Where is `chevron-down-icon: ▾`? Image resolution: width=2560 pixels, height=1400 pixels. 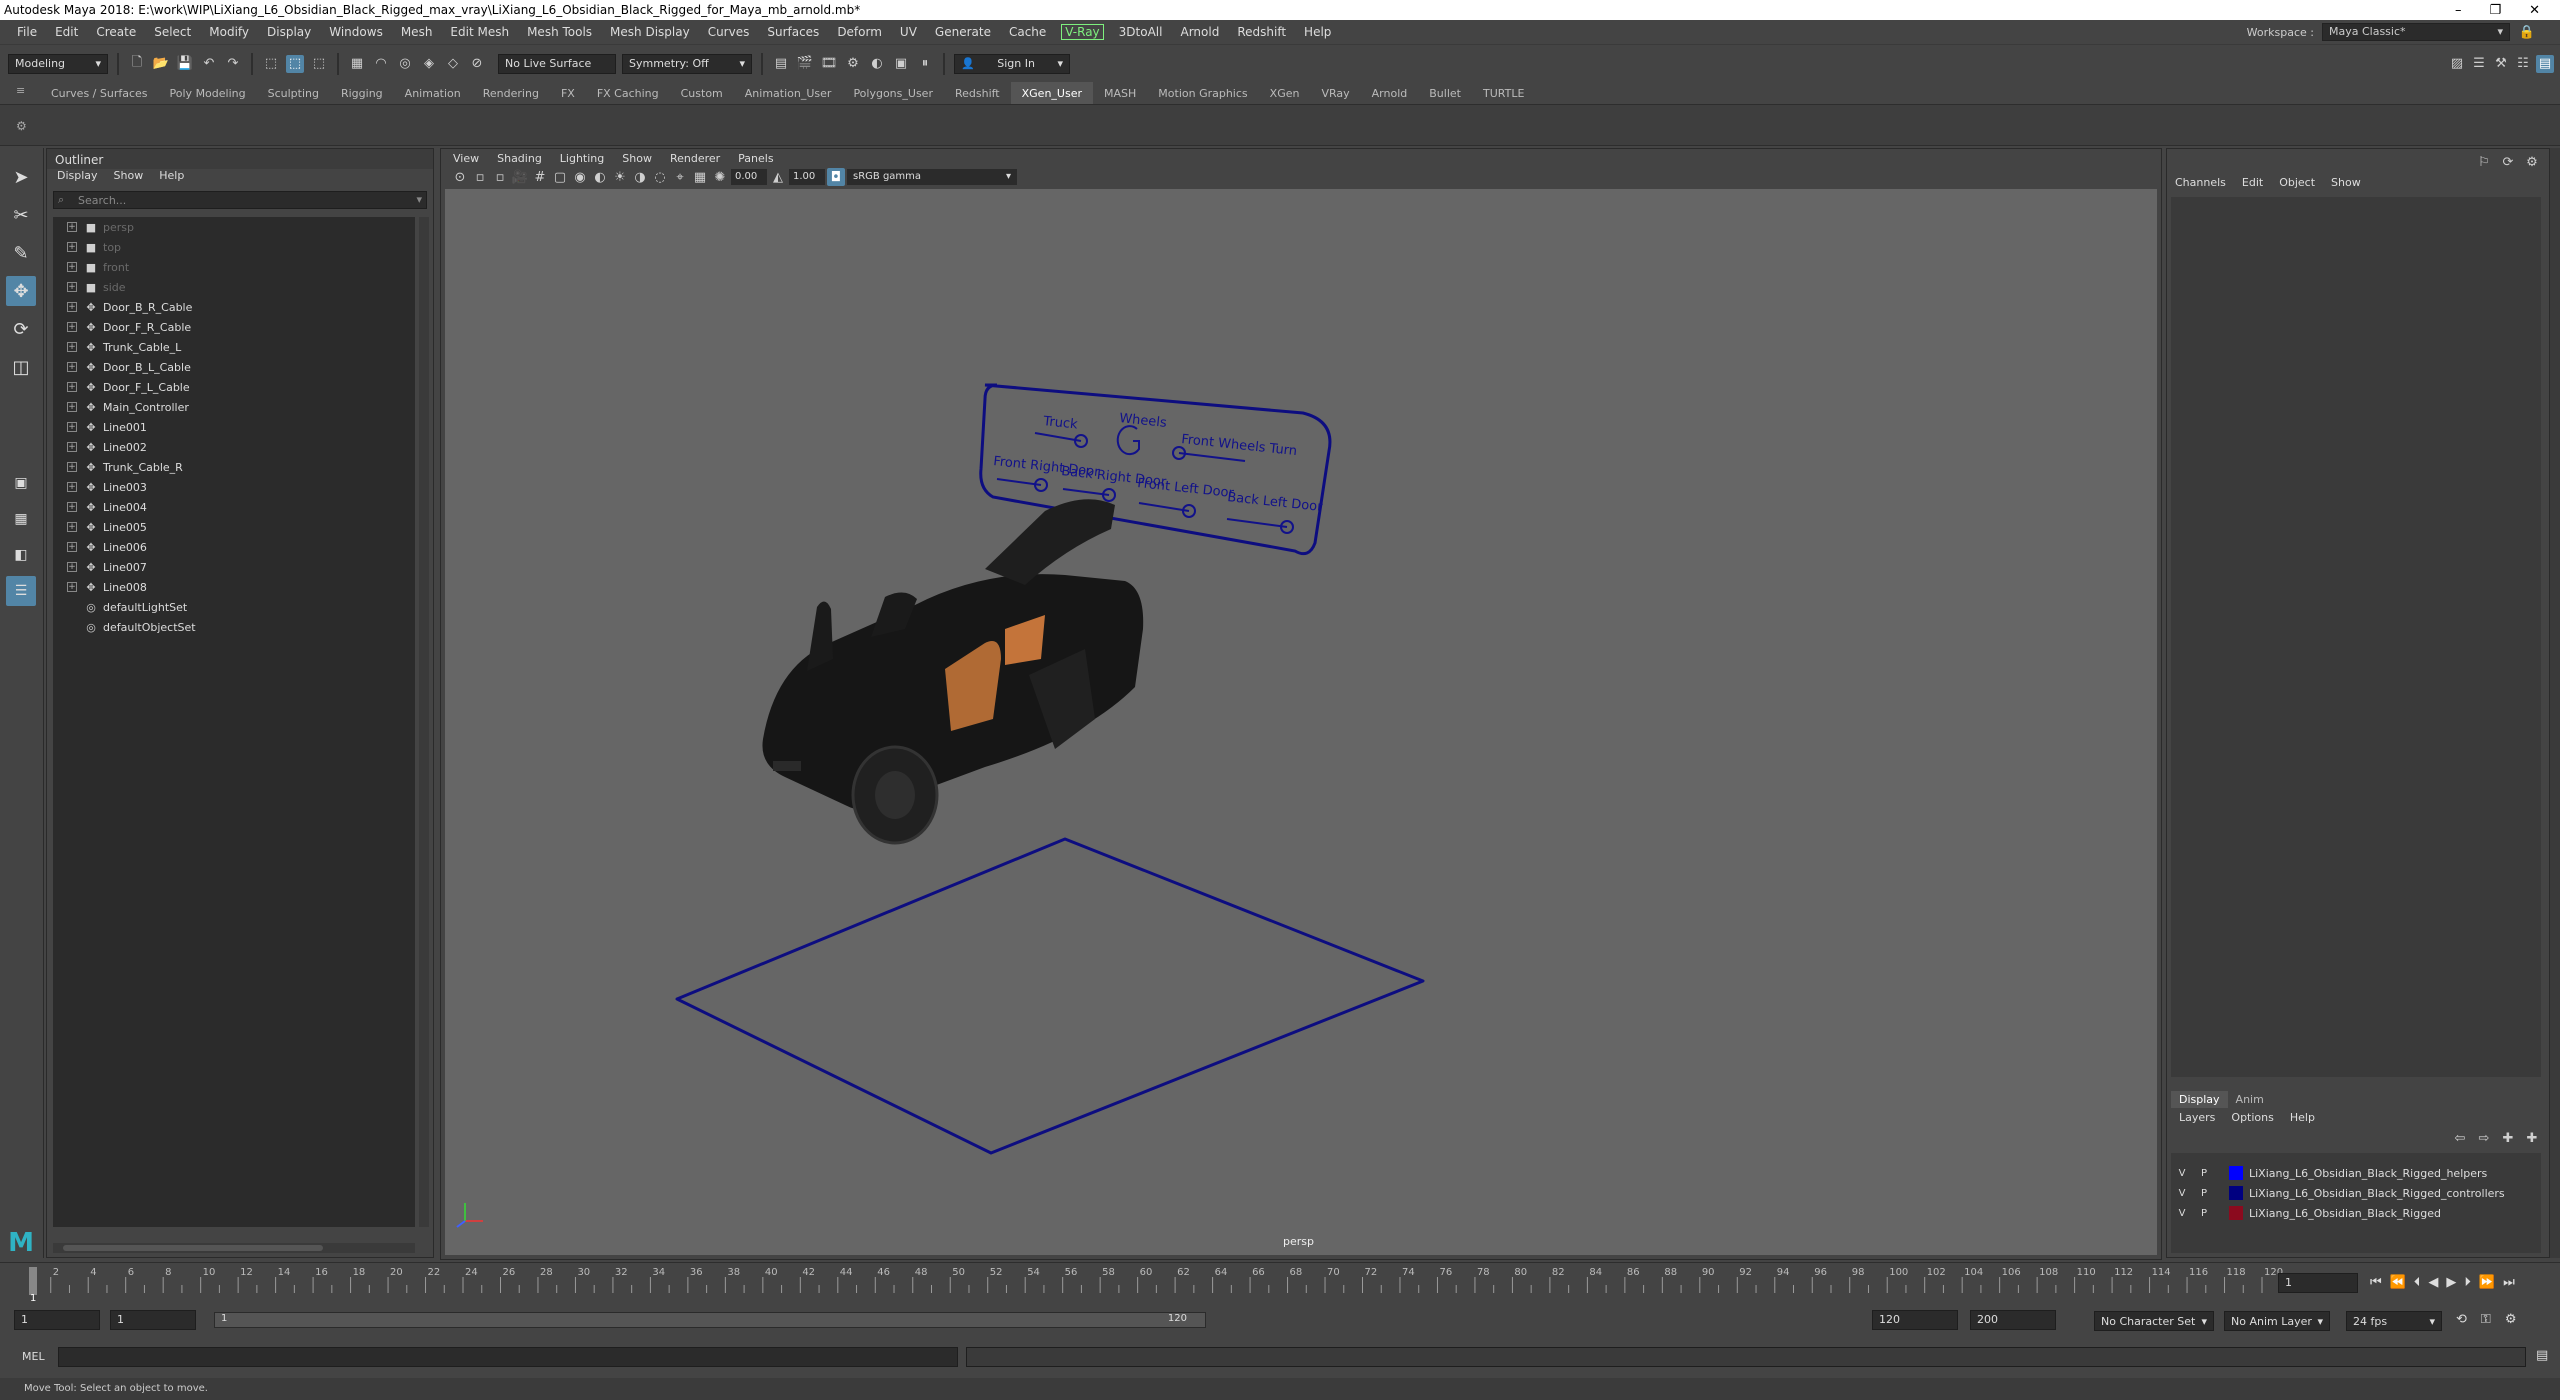
chevron-down-icon: ▾ is located at coordinates (419, 199).